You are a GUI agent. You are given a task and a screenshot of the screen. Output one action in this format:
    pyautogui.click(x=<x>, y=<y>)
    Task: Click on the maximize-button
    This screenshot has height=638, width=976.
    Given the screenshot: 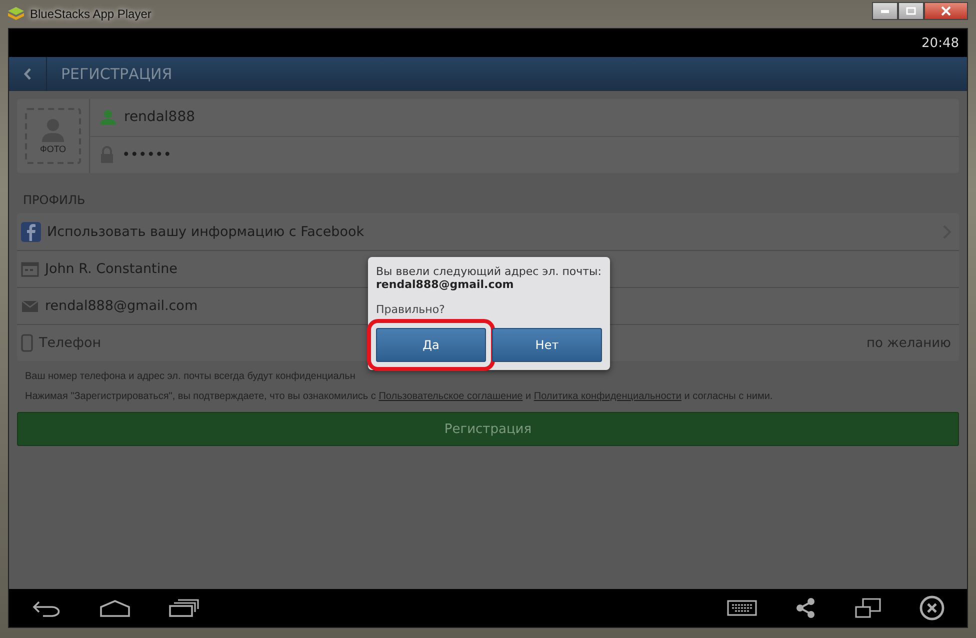 What is the action you would take?
    pyautogui.click(x=911, y=11)
    